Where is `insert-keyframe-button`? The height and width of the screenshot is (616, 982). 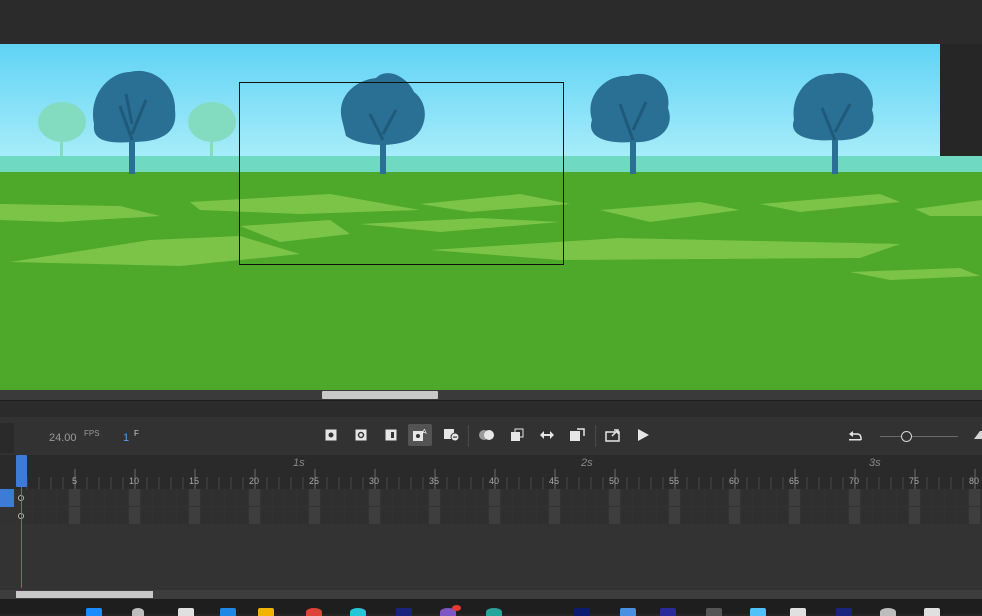 insert-keyframe-button is located at coordinates (331, 435).